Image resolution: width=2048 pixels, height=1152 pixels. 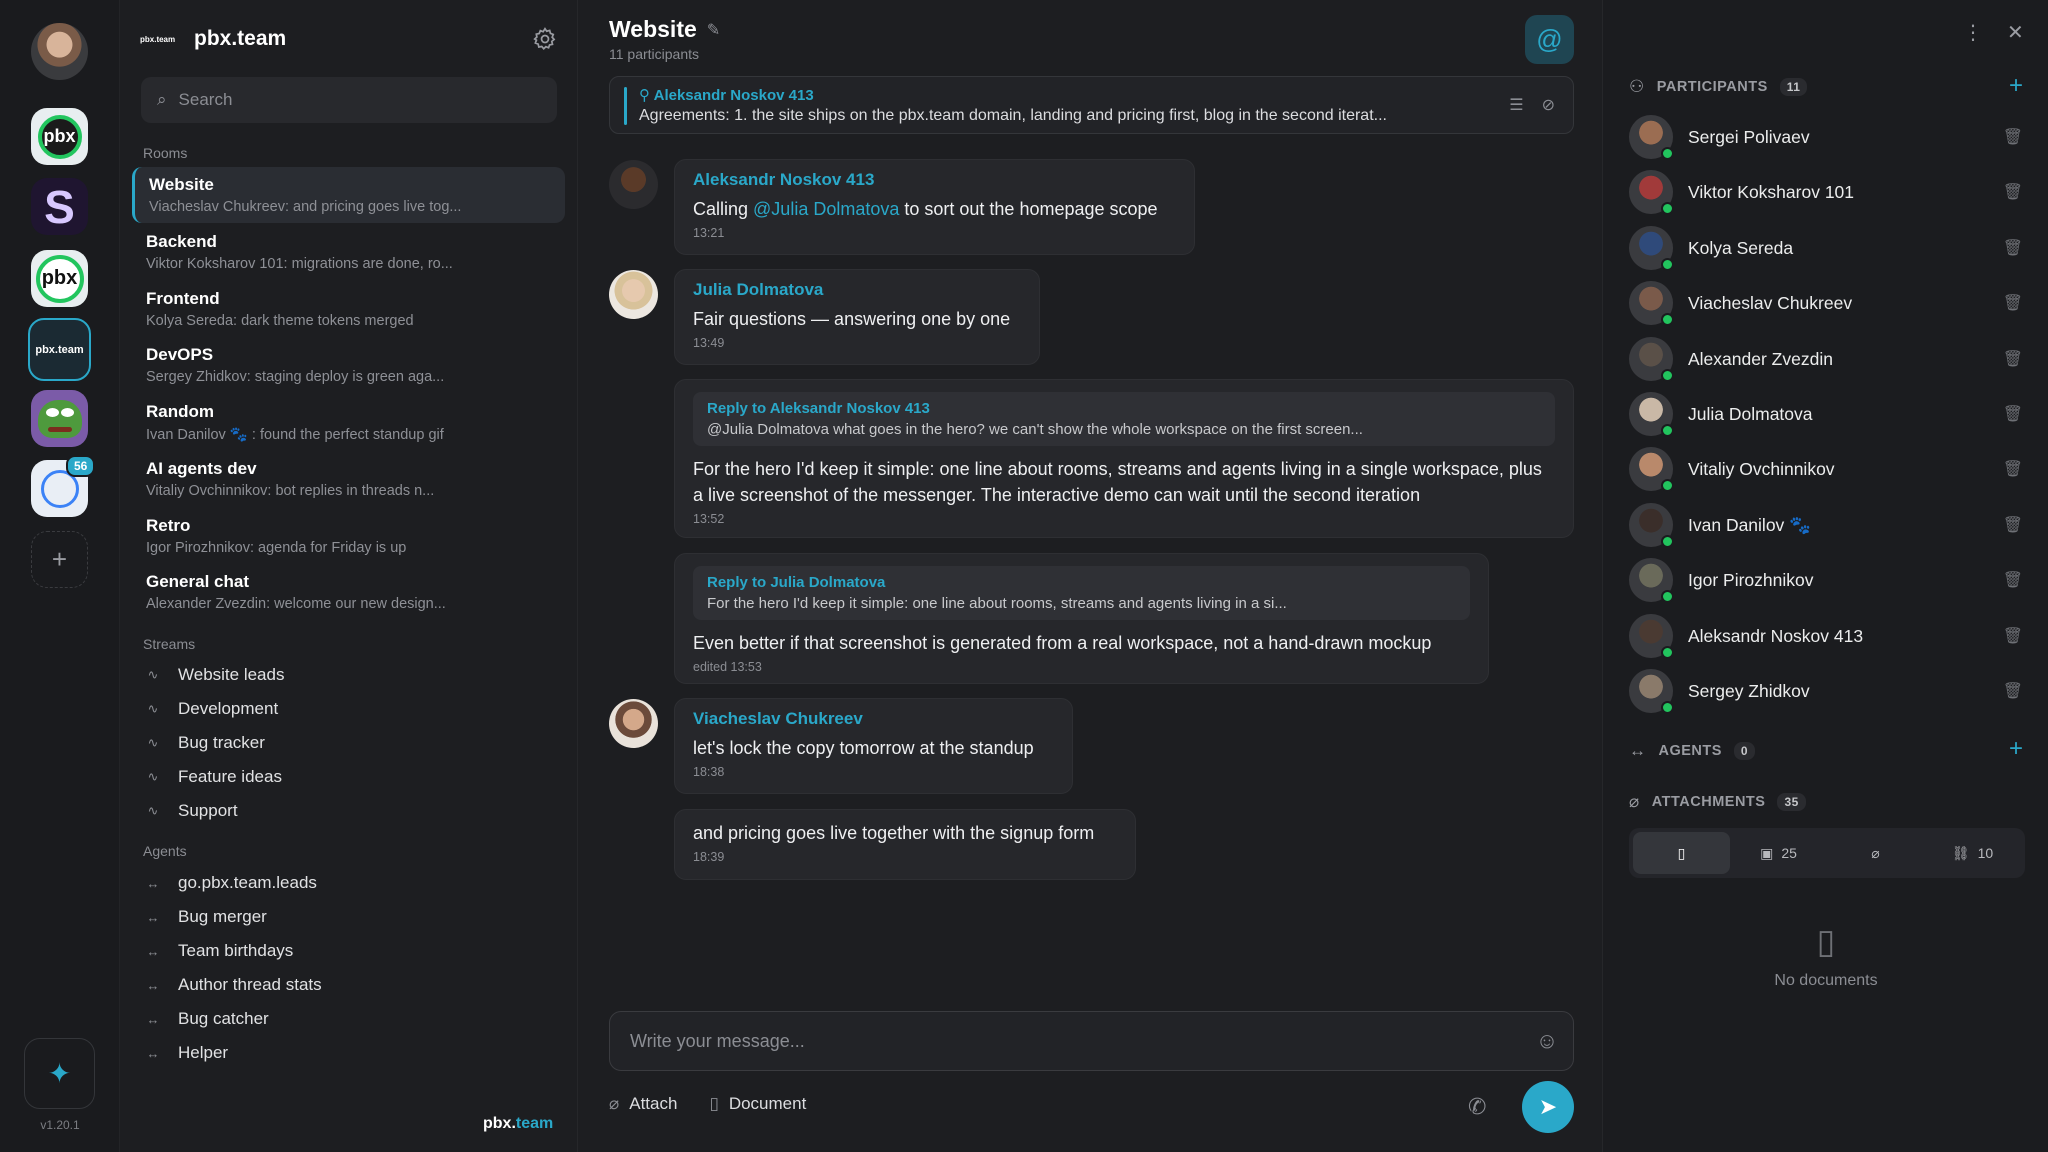 What do you see at coordinates (1826, 580) in the screenshot?
I see `participant-row: Igor Pirozhnikov 🗑` at bounding box center [1826, 580].